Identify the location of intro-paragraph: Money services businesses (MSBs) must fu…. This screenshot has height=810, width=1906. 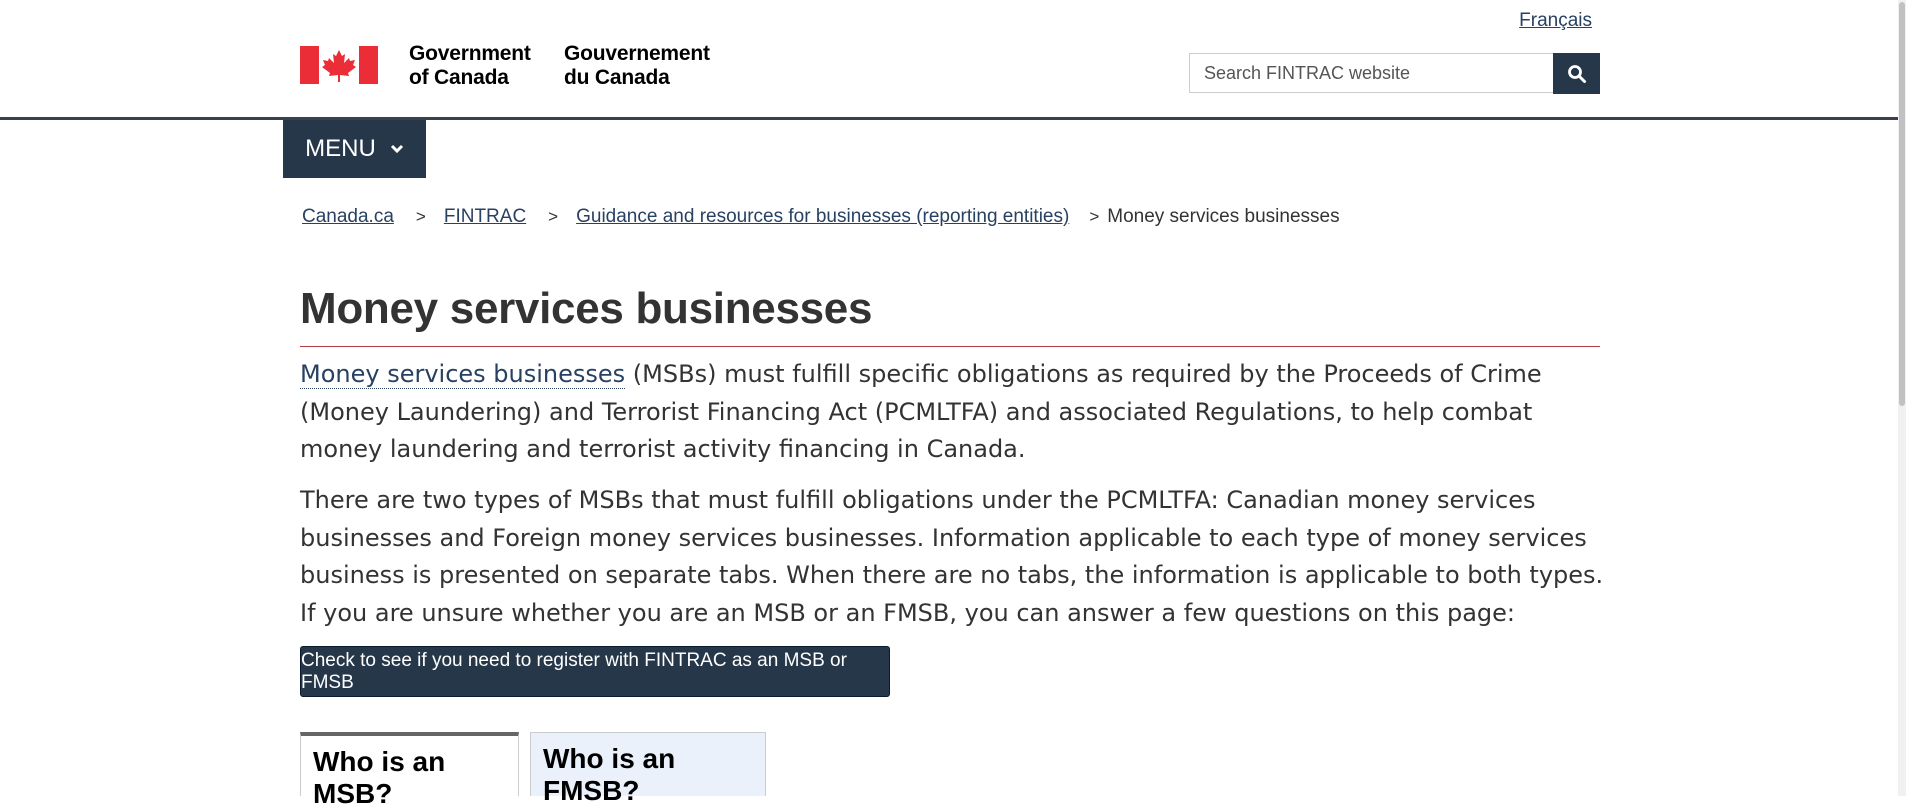
(960, 412).